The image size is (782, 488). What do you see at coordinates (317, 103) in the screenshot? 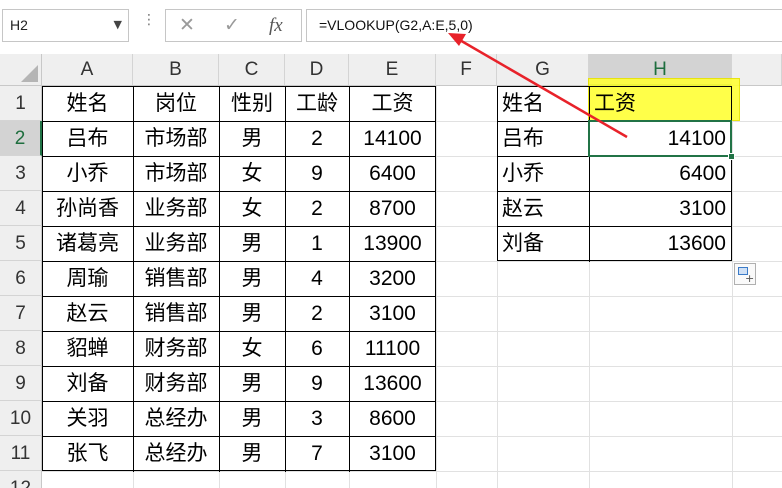
I see `source-header-cell: 工龄` at bounding box center [317, 103].